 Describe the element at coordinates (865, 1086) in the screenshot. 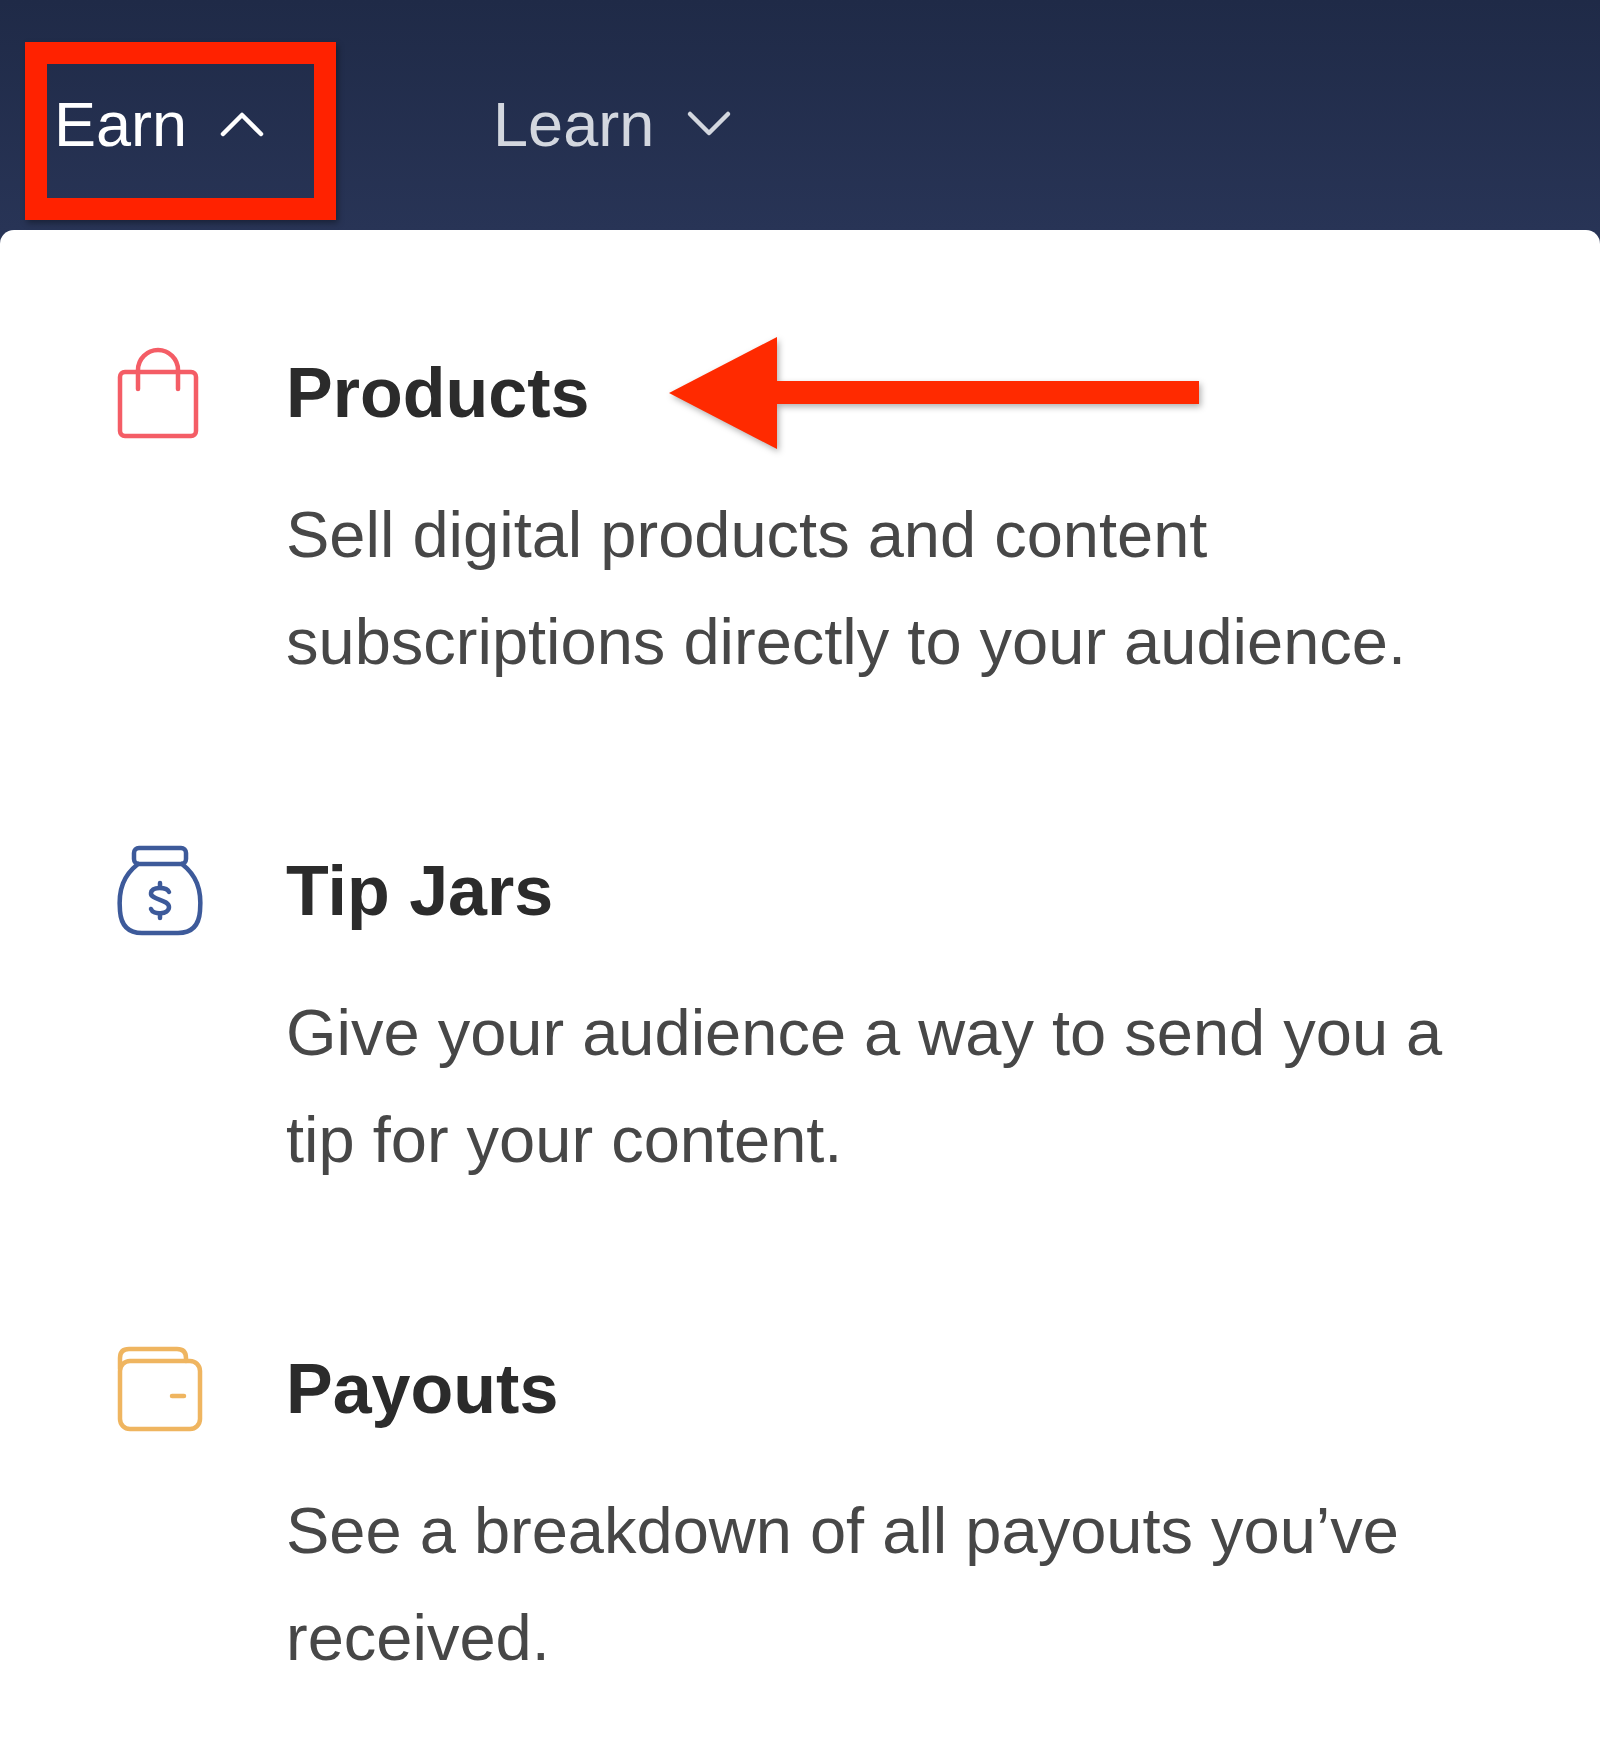

I see `menu-description: Give your audience a way to send you a tip for your content.` at that location.